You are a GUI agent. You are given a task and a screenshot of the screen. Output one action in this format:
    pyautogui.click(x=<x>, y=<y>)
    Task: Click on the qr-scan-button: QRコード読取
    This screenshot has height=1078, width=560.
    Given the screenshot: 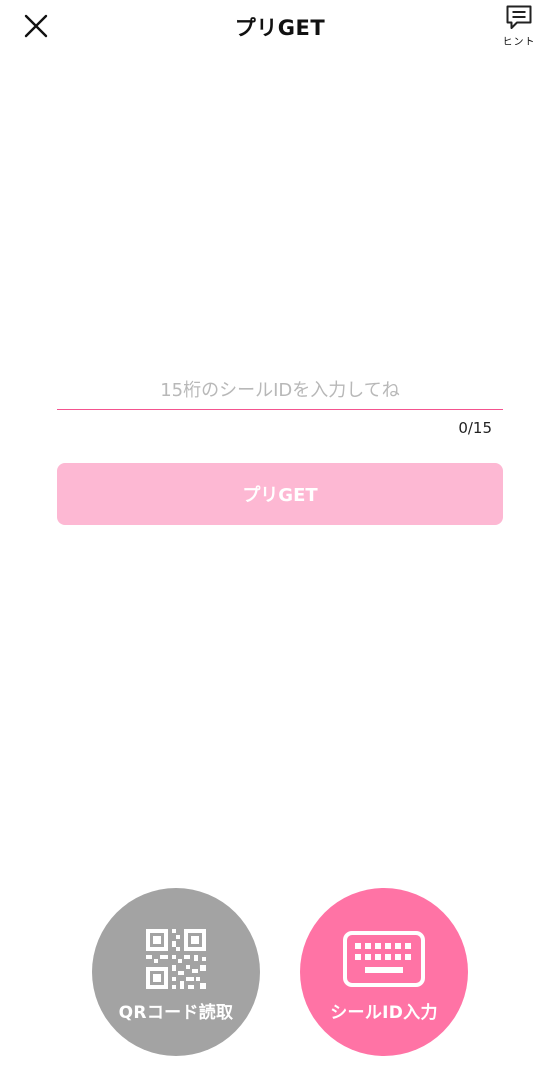 What is the action you would take?
    pyautogui.click(x=176, y=972)
    